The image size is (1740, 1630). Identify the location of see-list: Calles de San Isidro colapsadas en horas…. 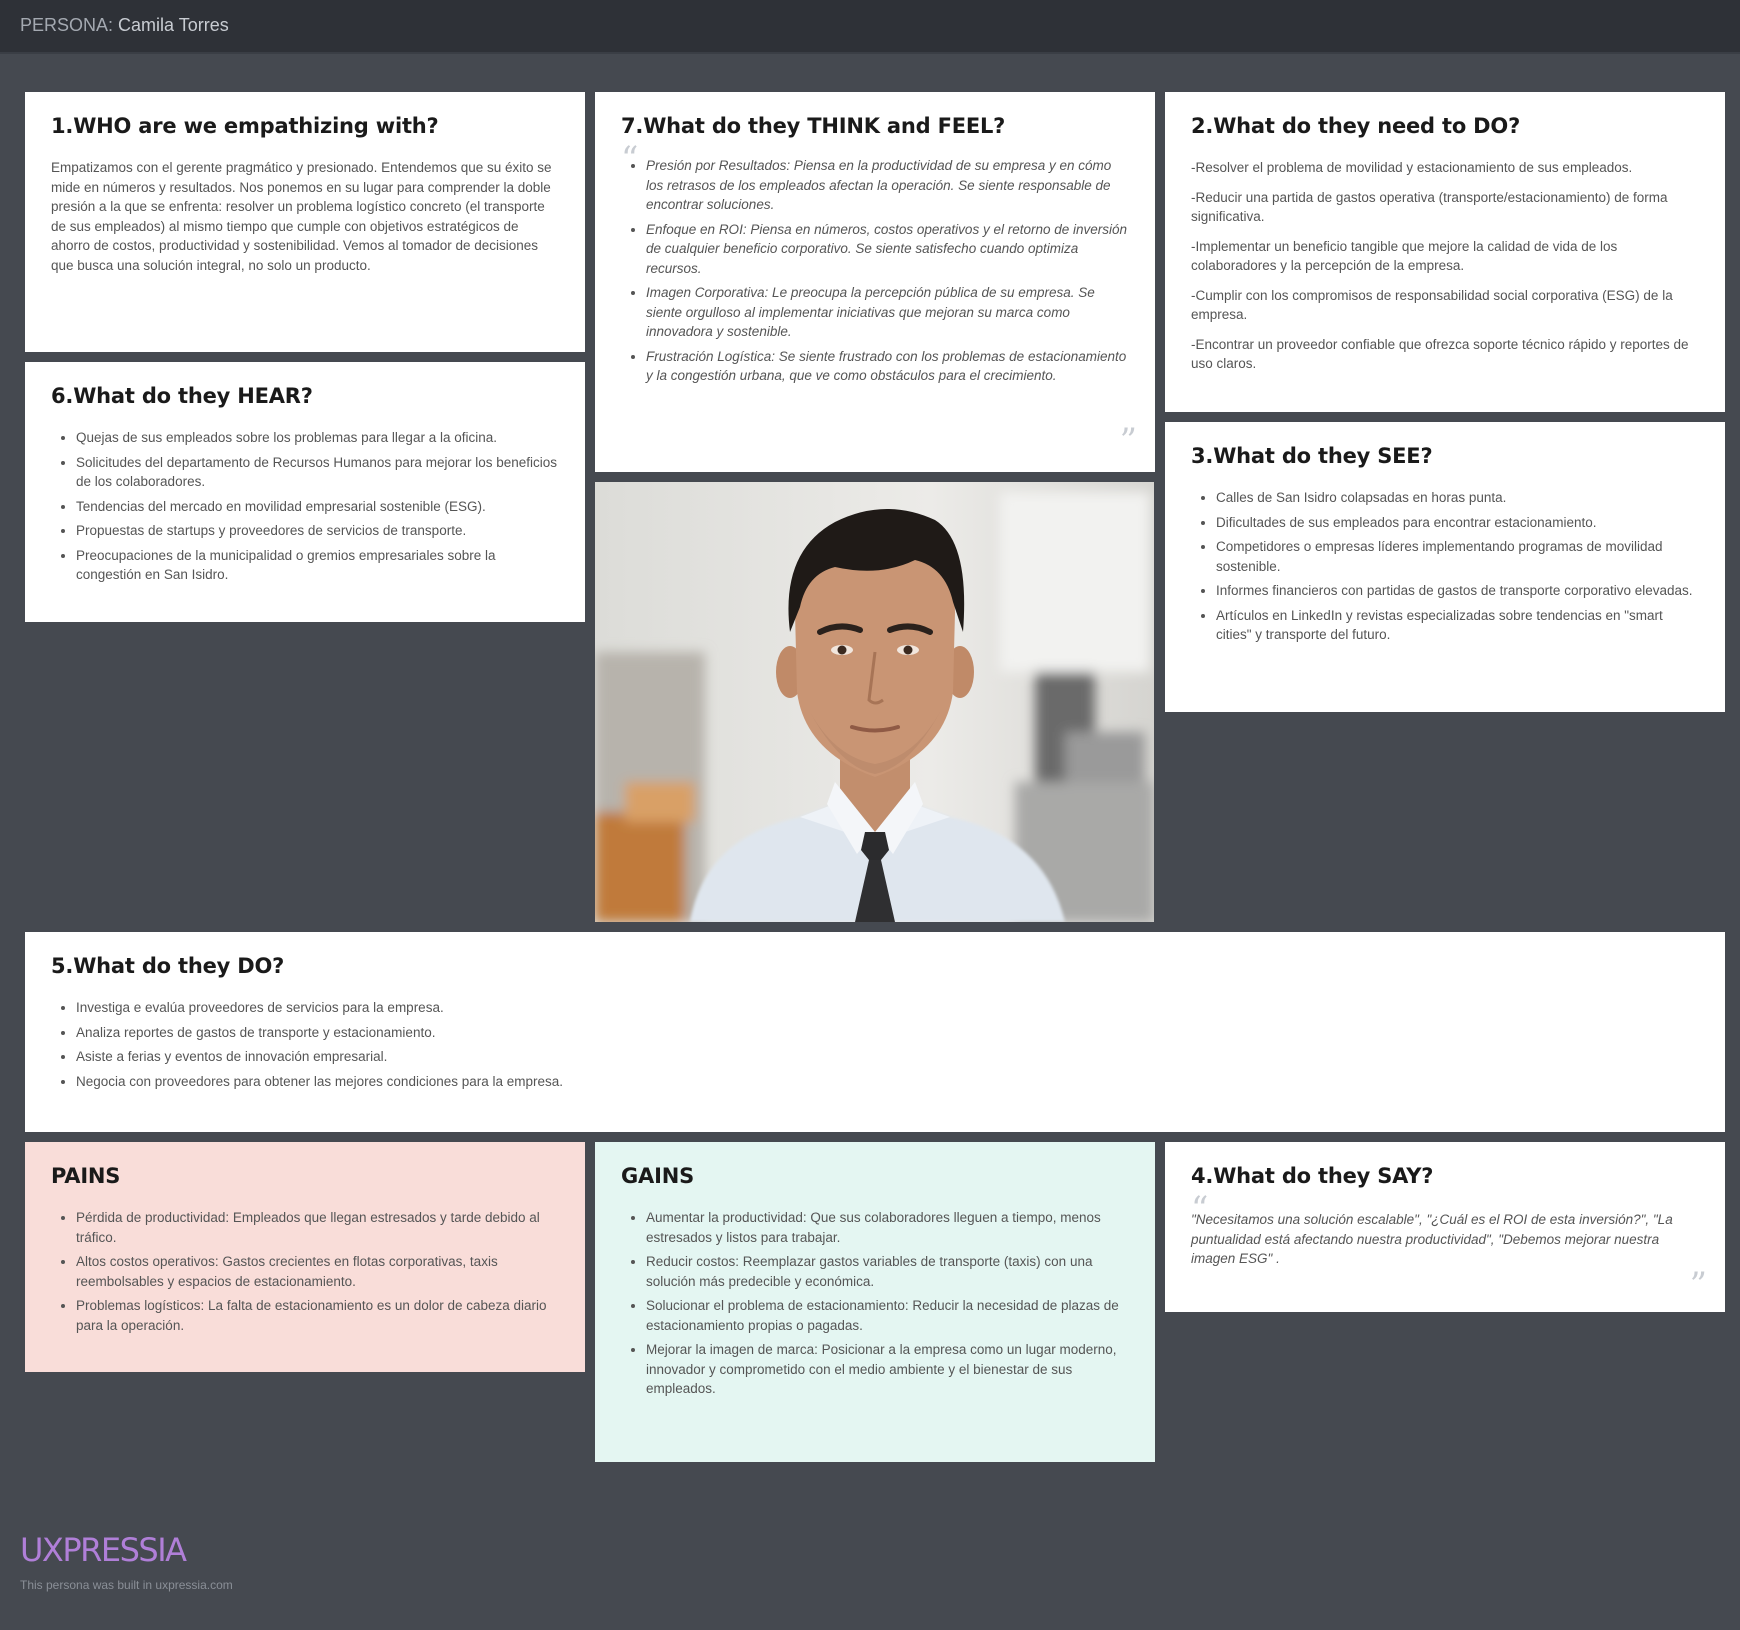
(1445, 566).